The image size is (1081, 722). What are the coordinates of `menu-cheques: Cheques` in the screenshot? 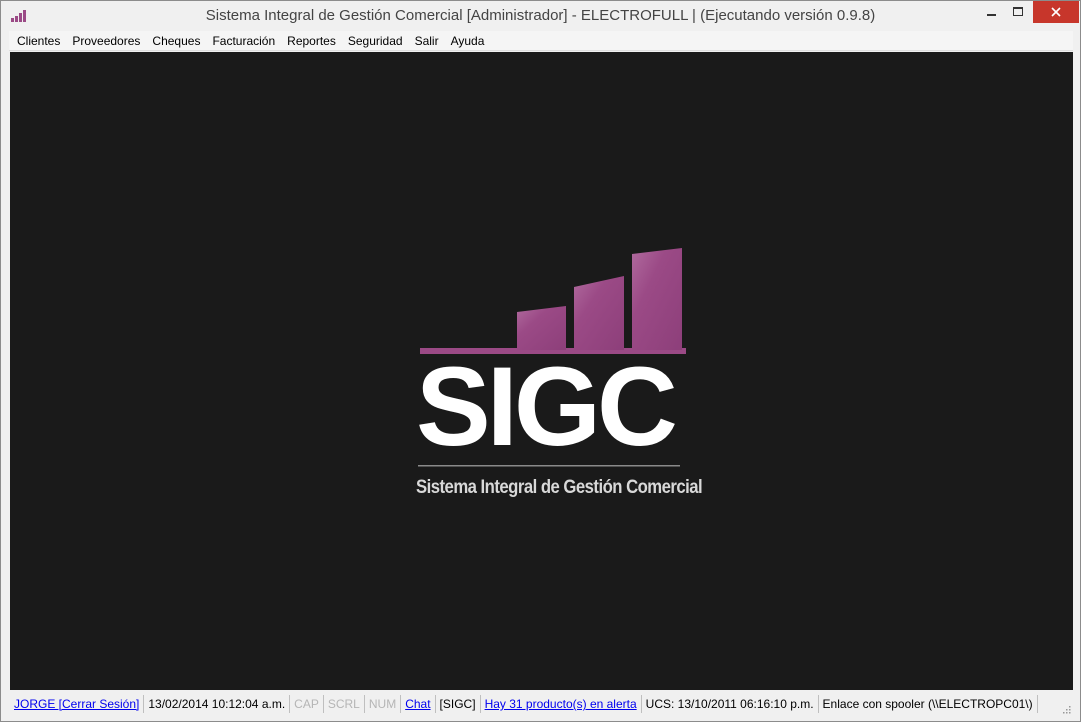 It's located at (176, 41).